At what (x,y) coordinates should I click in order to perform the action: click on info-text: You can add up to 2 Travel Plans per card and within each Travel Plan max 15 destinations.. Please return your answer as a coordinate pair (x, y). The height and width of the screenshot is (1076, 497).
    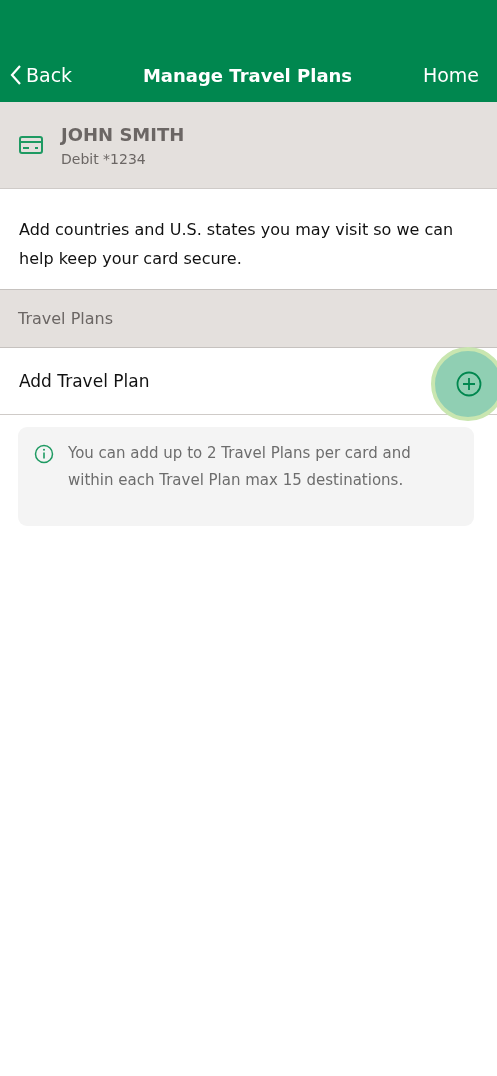
    Looking at the image, I should click on (240, 467).